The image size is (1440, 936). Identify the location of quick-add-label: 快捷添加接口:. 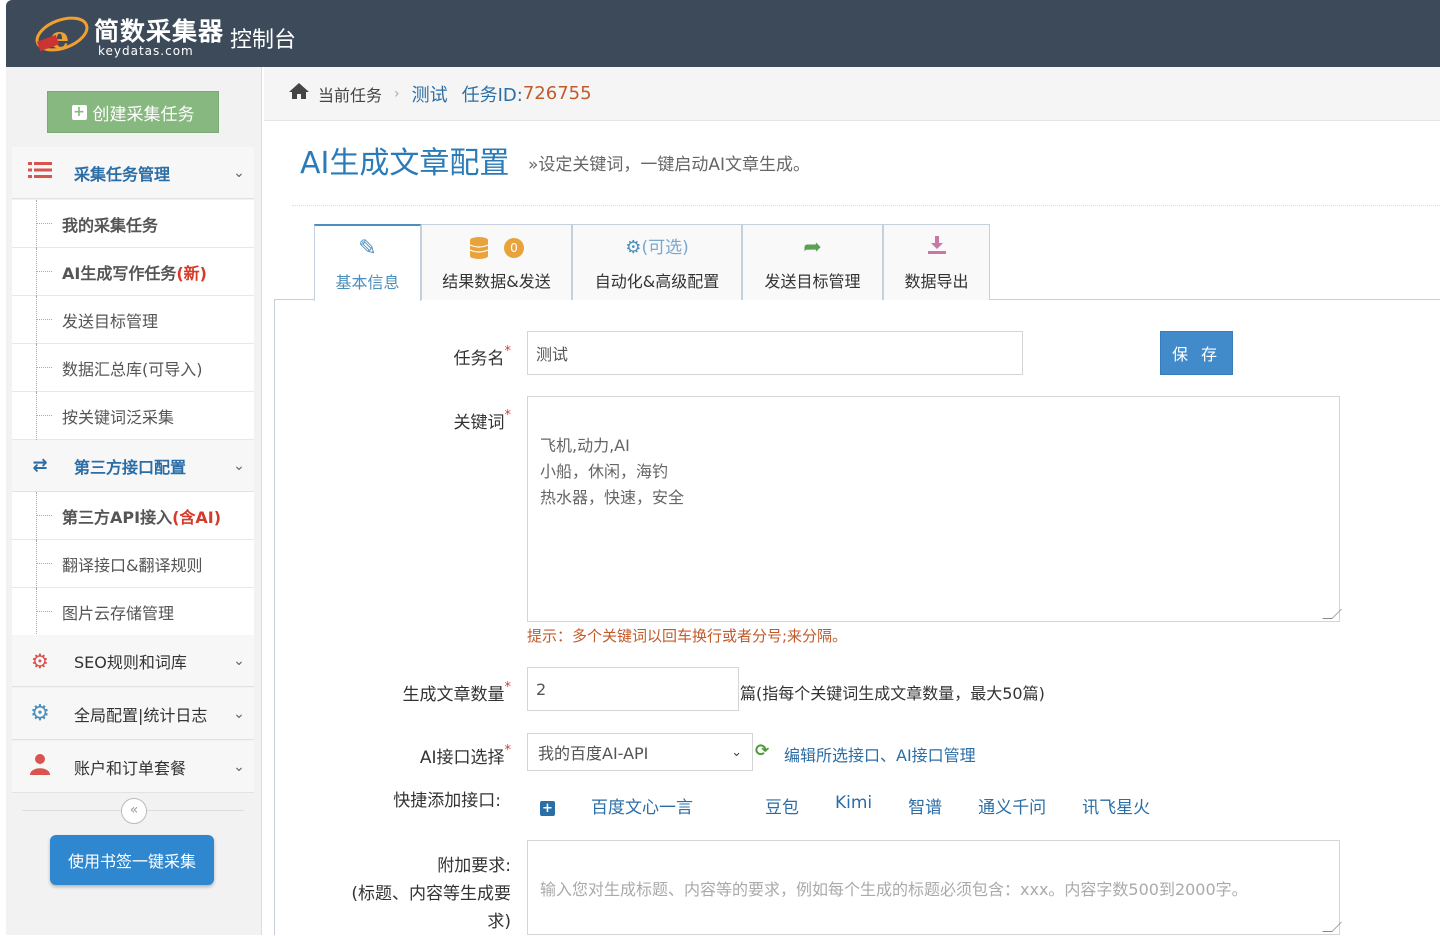
(447, 801).